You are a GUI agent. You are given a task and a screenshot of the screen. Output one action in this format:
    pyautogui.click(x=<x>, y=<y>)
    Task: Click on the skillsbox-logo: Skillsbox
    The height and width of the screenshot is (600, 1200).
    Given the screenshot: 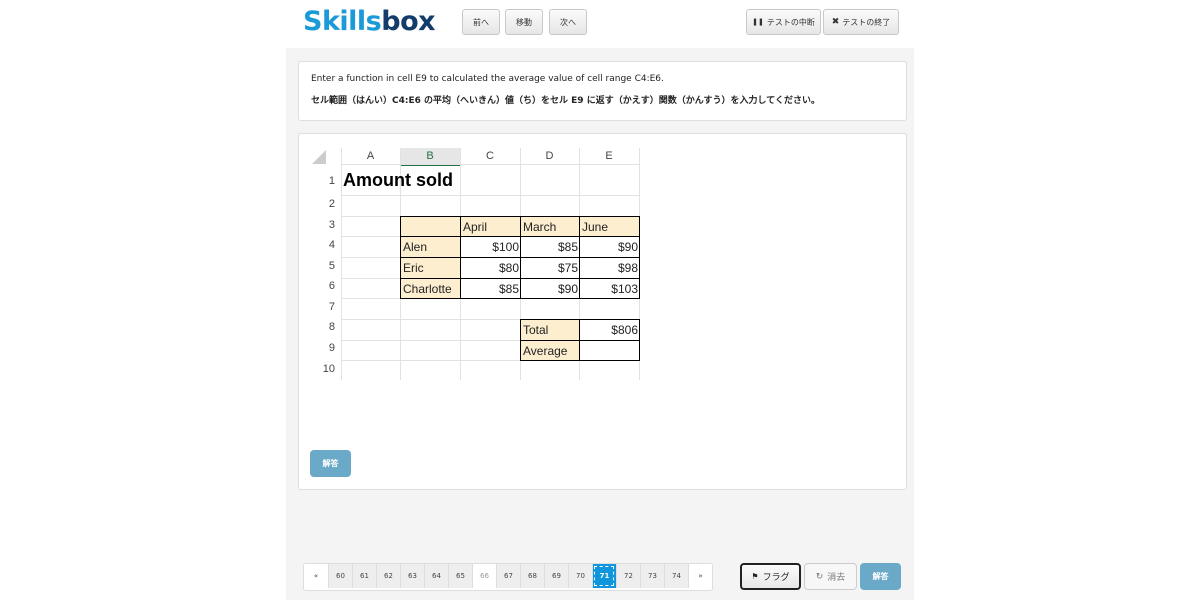 What is the action you would take?
    pyautogui.click(x=369, y=21)
    